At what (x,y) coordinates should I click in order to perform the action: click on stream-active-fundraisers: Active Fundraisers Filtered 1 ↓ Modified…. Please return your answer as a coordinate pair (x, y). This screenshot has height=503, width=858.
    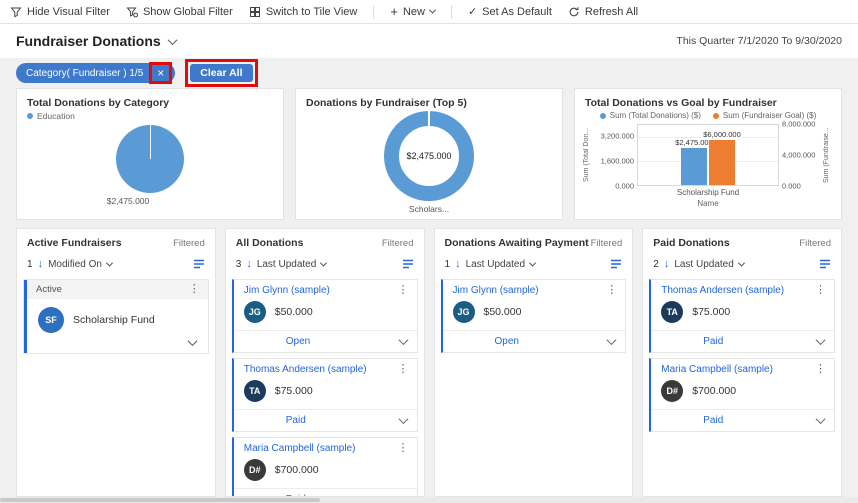
    Looking at the image, I should click on (116, 362).